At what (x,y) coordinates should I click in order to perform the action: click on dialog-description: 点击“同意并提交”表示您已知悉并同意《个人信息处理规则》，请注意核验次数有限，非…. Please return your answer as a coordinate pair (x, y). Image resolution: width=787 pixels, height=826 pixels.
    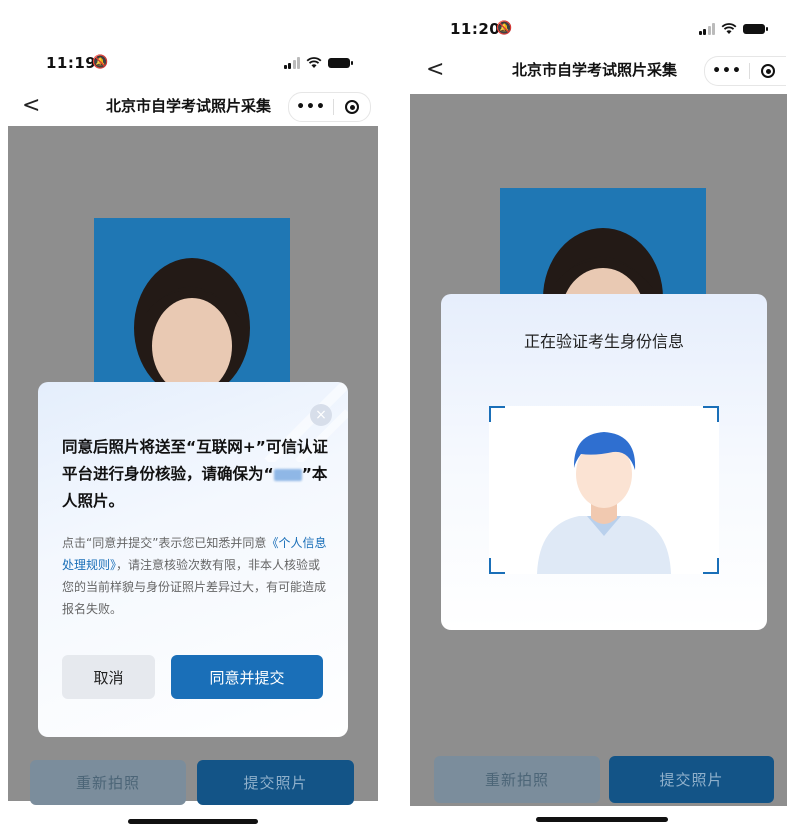
    Looking at the image, I should click on (194, 576).